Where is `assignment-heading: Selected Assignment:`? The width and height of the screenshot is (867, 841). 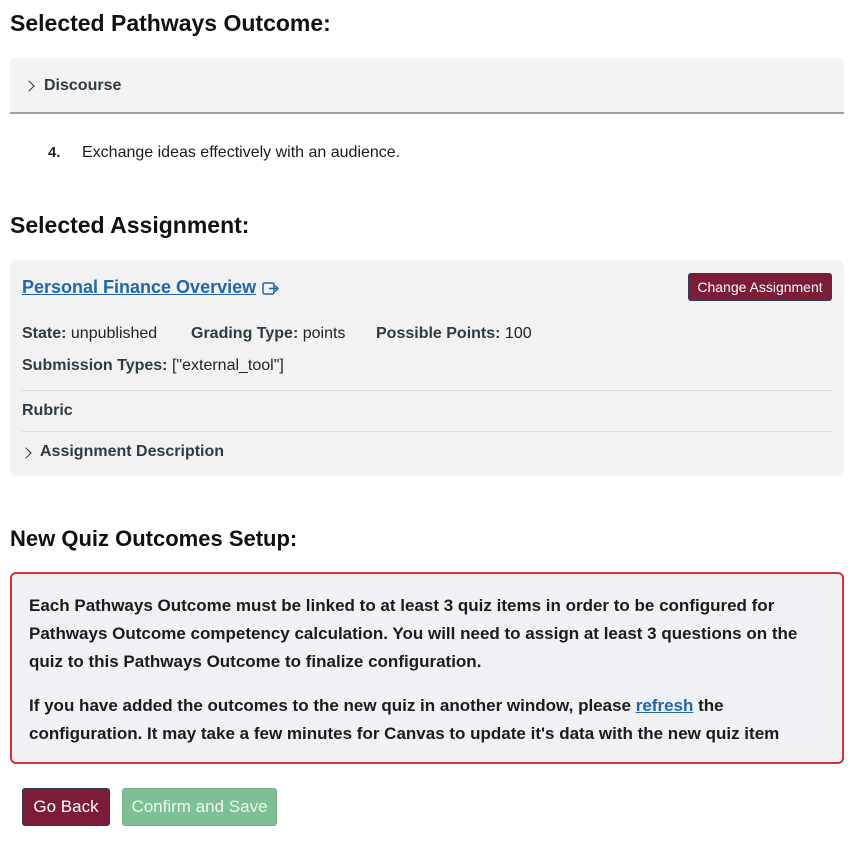 assignment-heading: Selected Assignment: is located at coordinates (130, 225).